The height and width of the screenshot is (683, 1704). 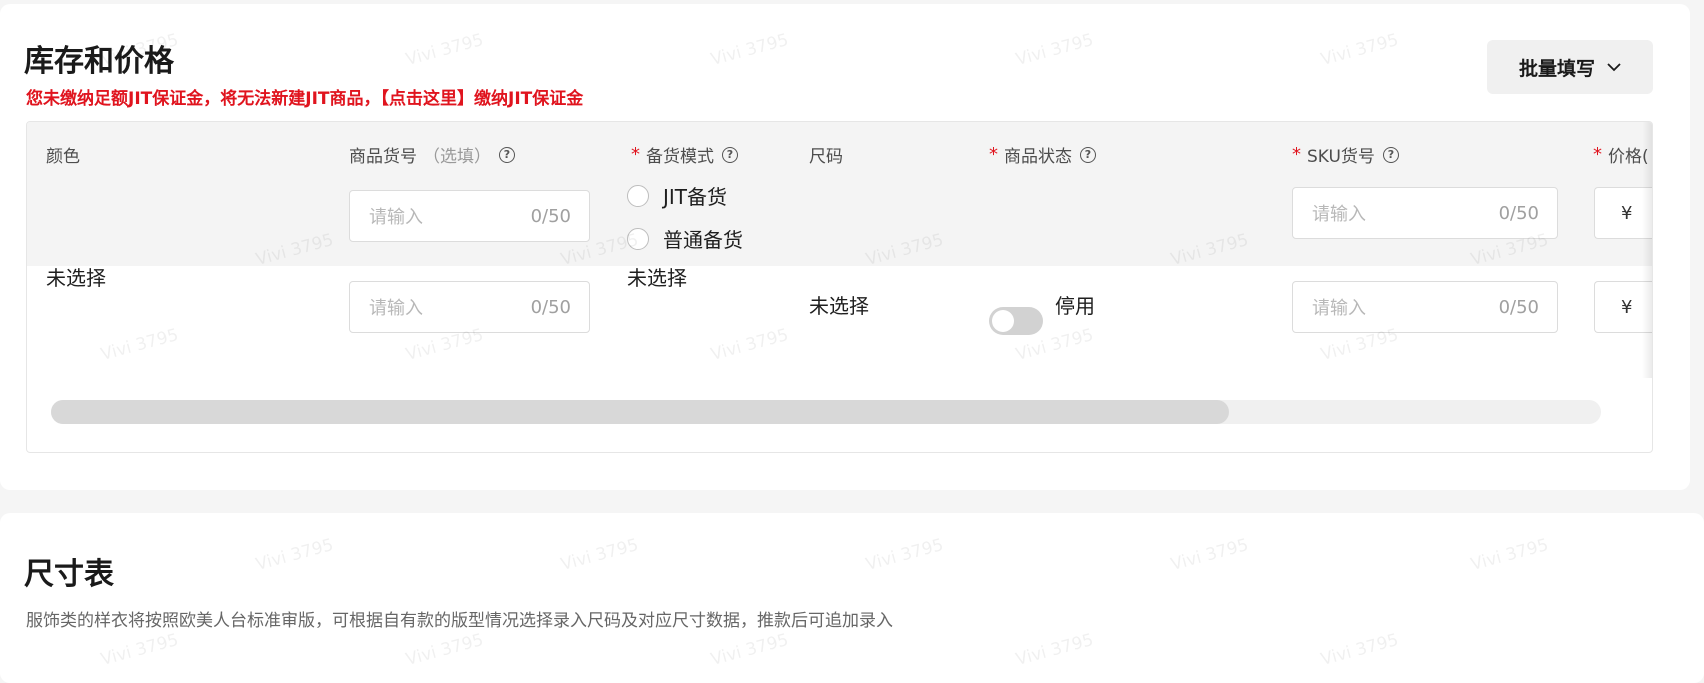 I want to click on header-sku: * SKU货号 ?, so click(x=1345, y=154).